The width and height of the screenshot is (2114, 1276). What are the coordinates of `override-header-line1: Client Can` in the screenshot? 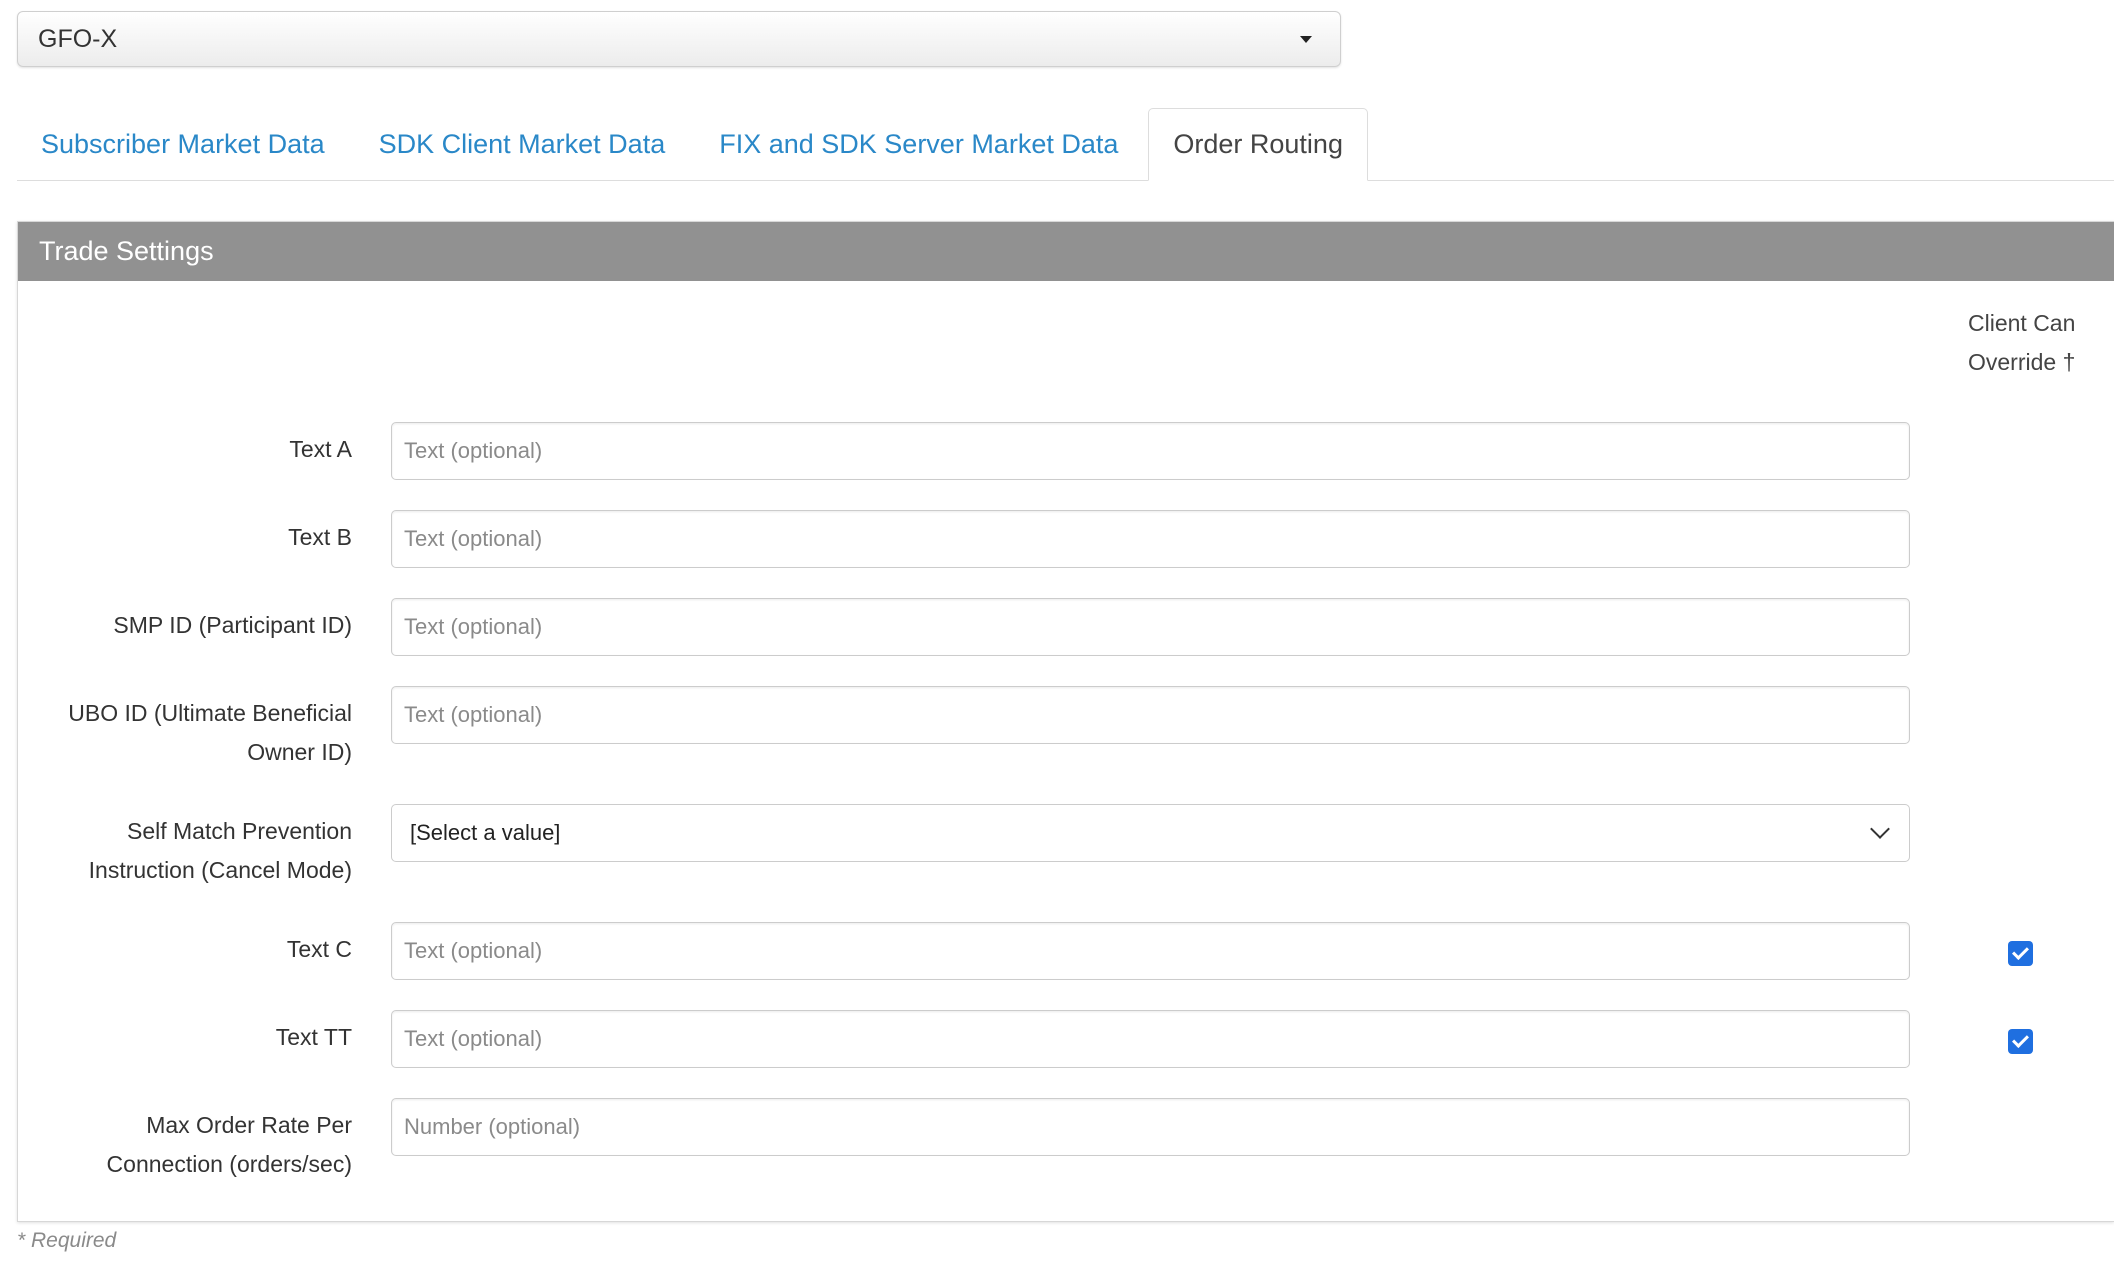 It's located at (2022, 323).